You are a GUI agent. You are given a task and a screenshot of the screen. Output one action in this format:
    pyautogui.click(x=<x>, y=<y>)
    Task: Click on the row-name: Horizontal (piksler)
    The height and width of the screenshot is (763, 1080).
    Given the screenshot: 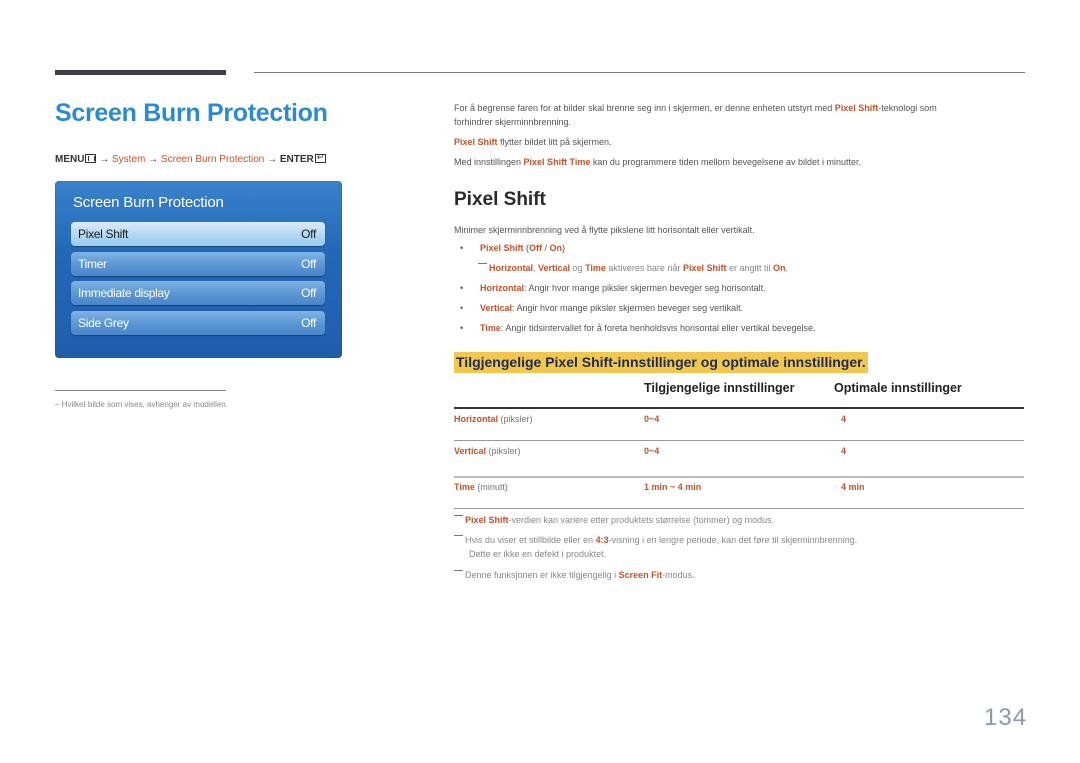 What is the action you would take?
    pyautogui.click(x=493, y=419)
    